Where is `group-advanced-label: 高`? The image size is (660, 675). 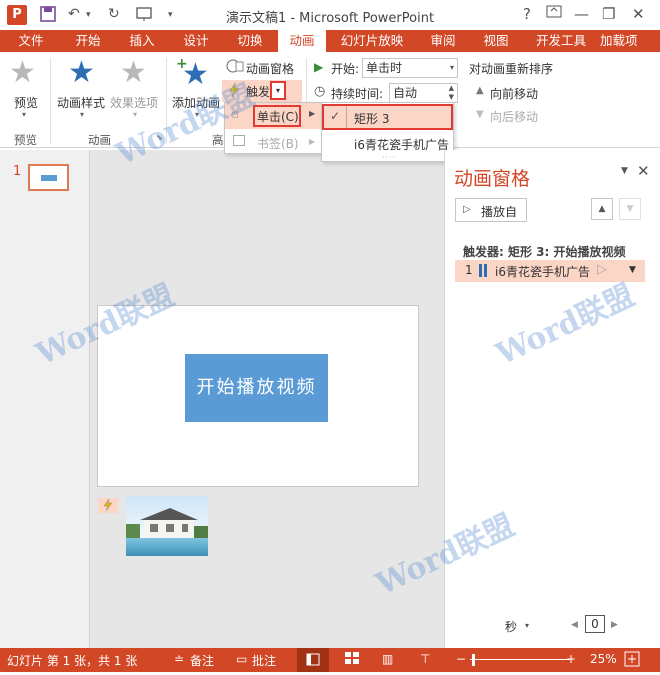
group-advanced-label: 高 is located at coordinates (218, 140).